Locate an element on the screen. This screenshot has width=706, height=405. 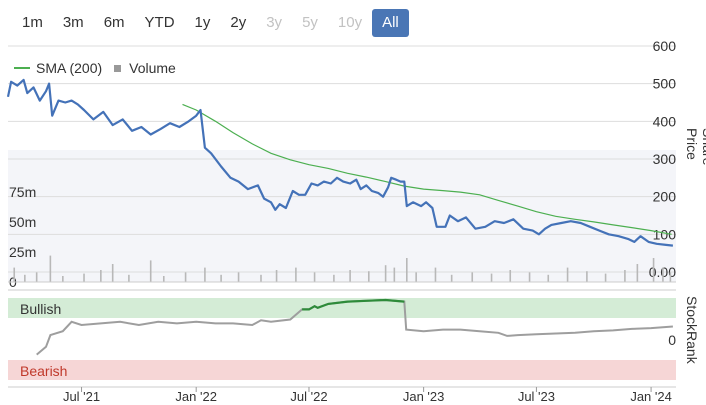
volume-legend-label: Volume is located at coordinates (152, 68).